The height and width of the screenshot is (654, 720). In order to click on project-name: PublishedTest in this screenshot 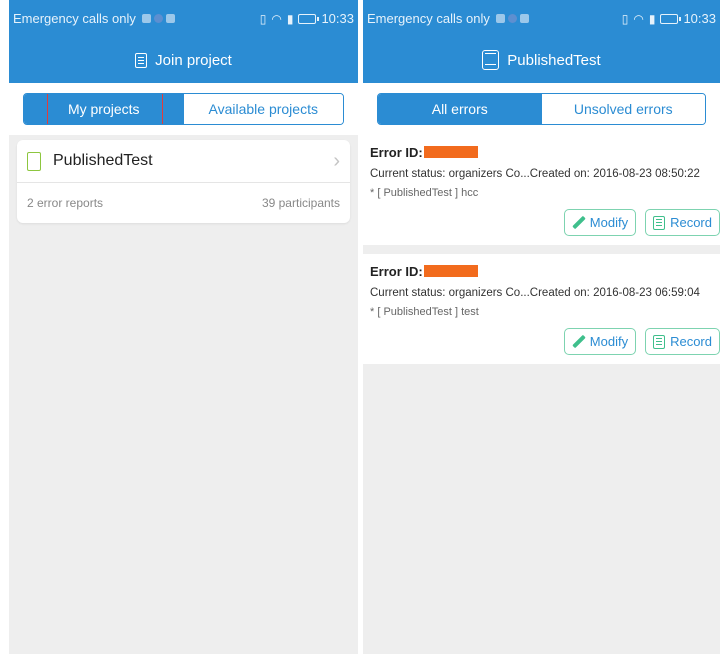, I will do `click(103, 160)`.